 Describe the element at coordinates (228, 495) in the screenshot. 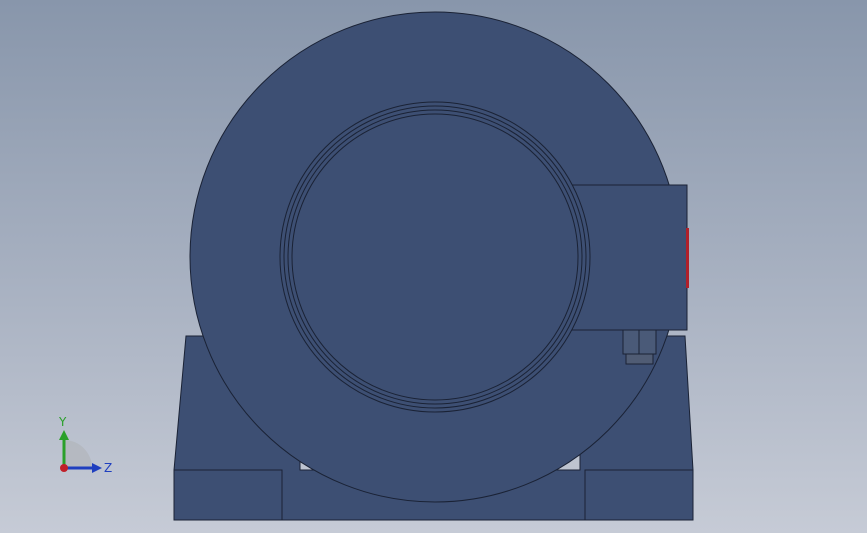

I see `base-left-foot` at that location.